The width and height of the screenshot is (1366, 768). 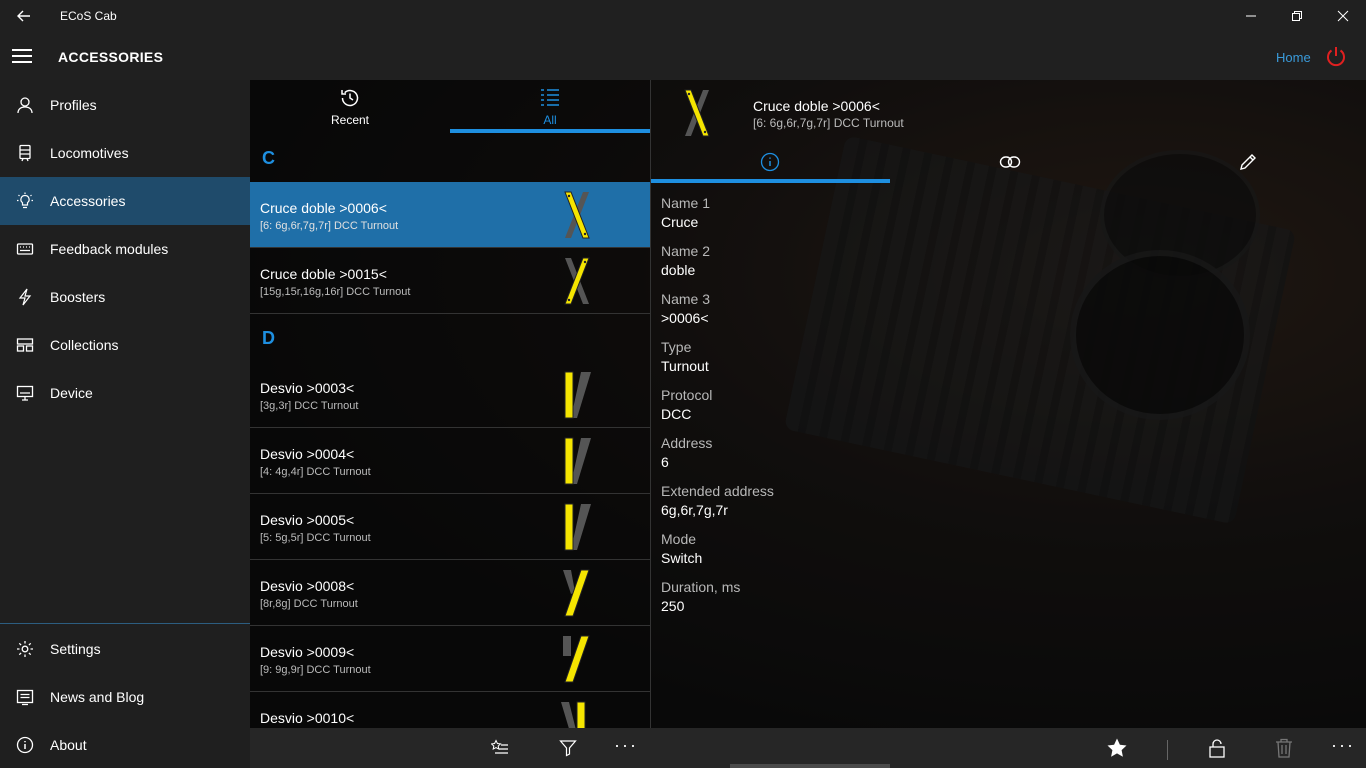 I want to click on pencil-icon, so click(x=1248, y=162).